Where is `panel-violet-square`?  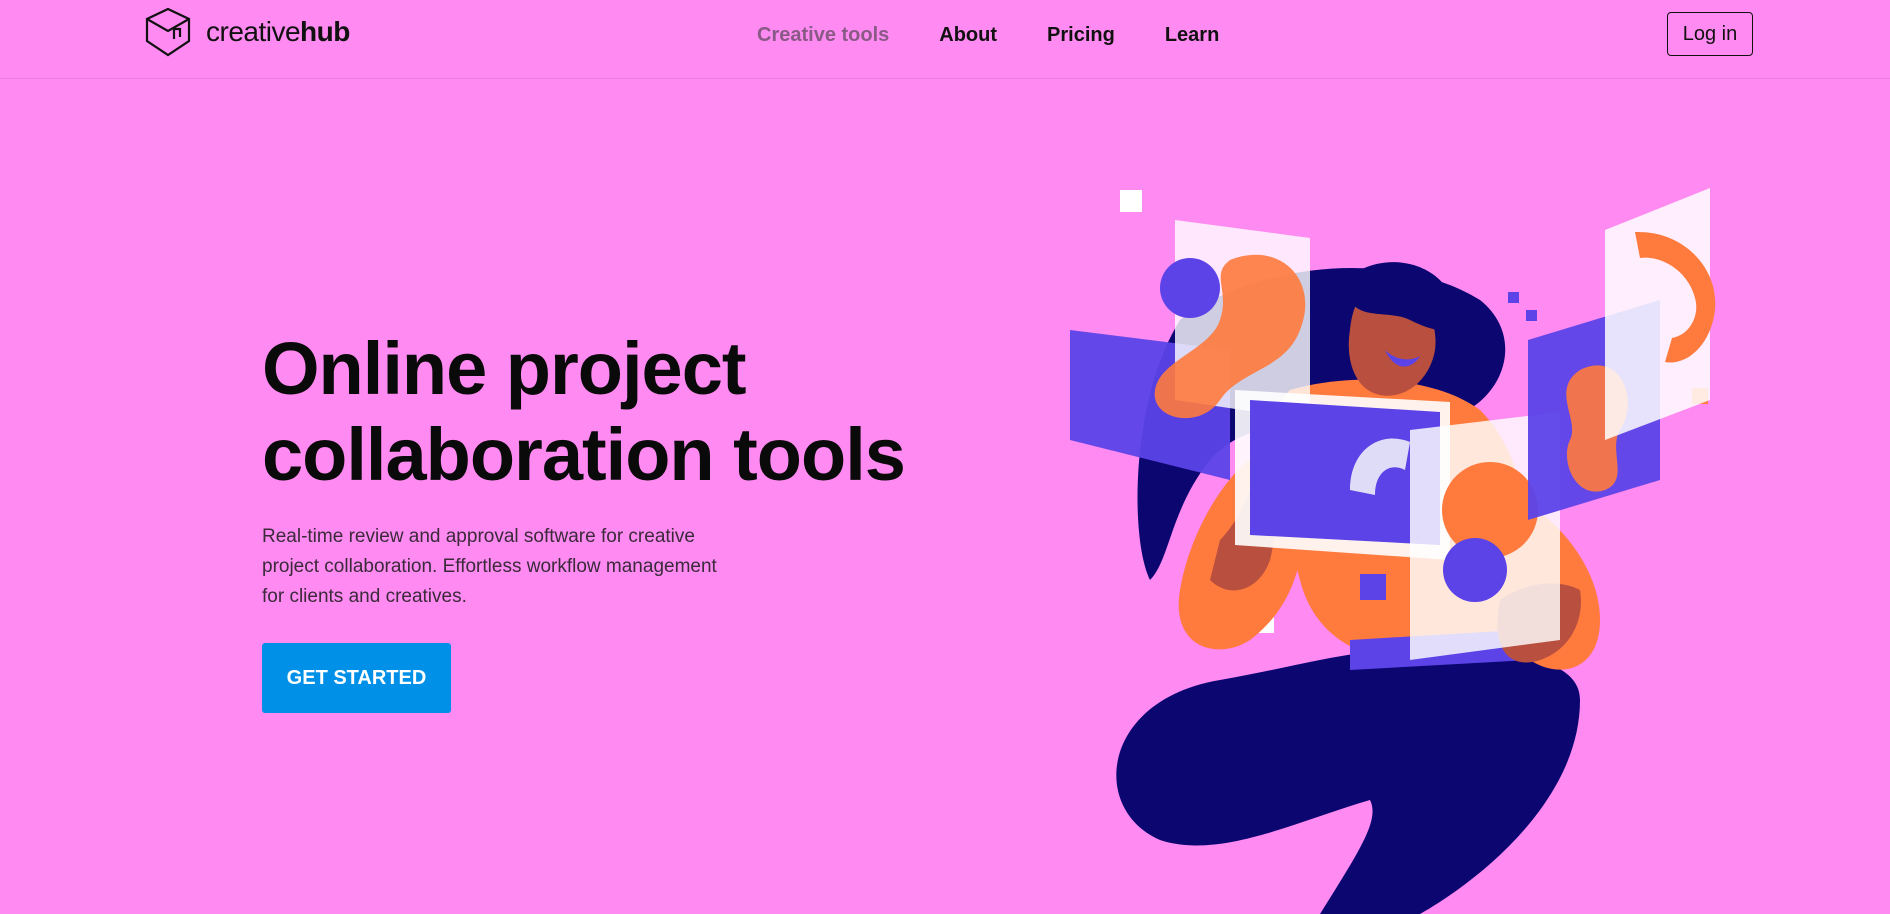
panel-violet-square is located at coordinates (1373, 587).